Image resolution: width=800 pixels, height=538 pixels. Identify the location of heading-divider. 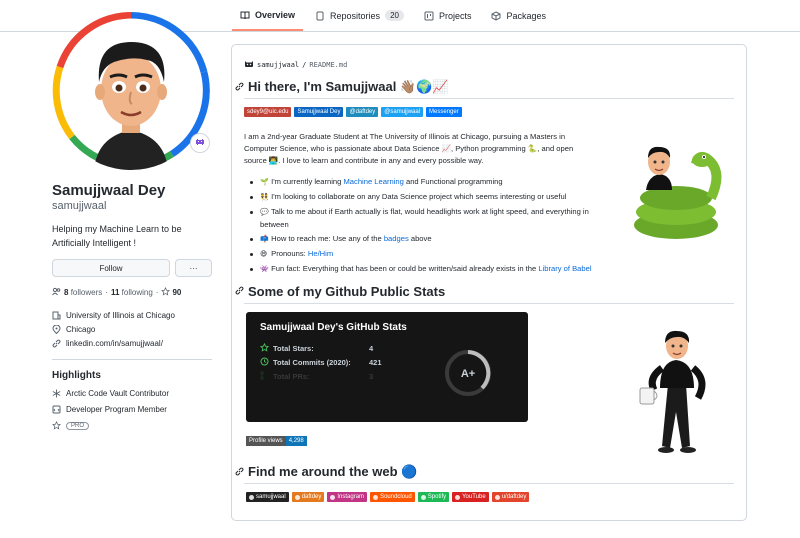
(489, 483).